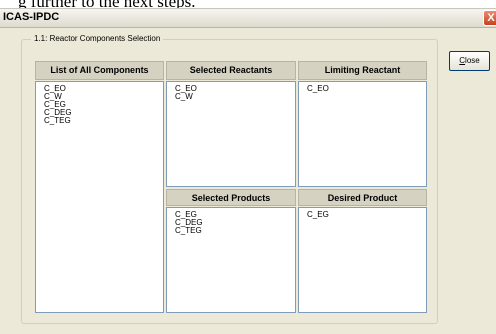 Image resolution: width=496 pixels, height=334 pixels. I want to click on title-bar: ICAS-IPDC X, so click(248, 18).